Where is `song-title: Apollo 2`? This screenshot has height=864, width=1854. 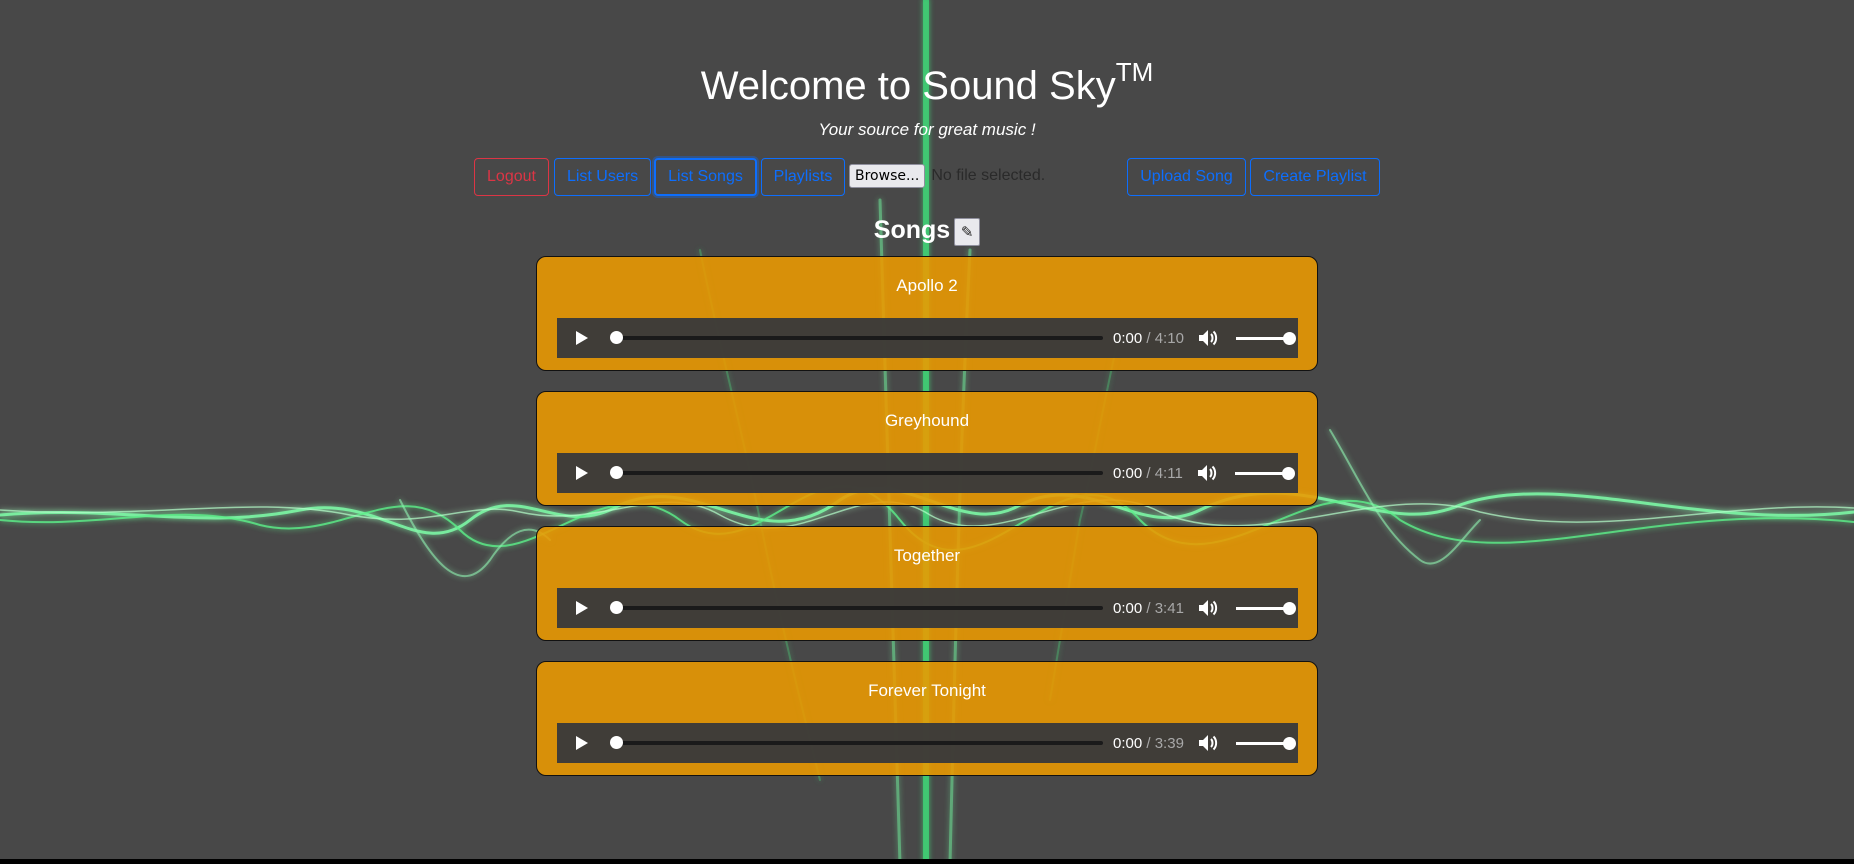 song-title: Apollo 2 is located at coordinates (927, 285).